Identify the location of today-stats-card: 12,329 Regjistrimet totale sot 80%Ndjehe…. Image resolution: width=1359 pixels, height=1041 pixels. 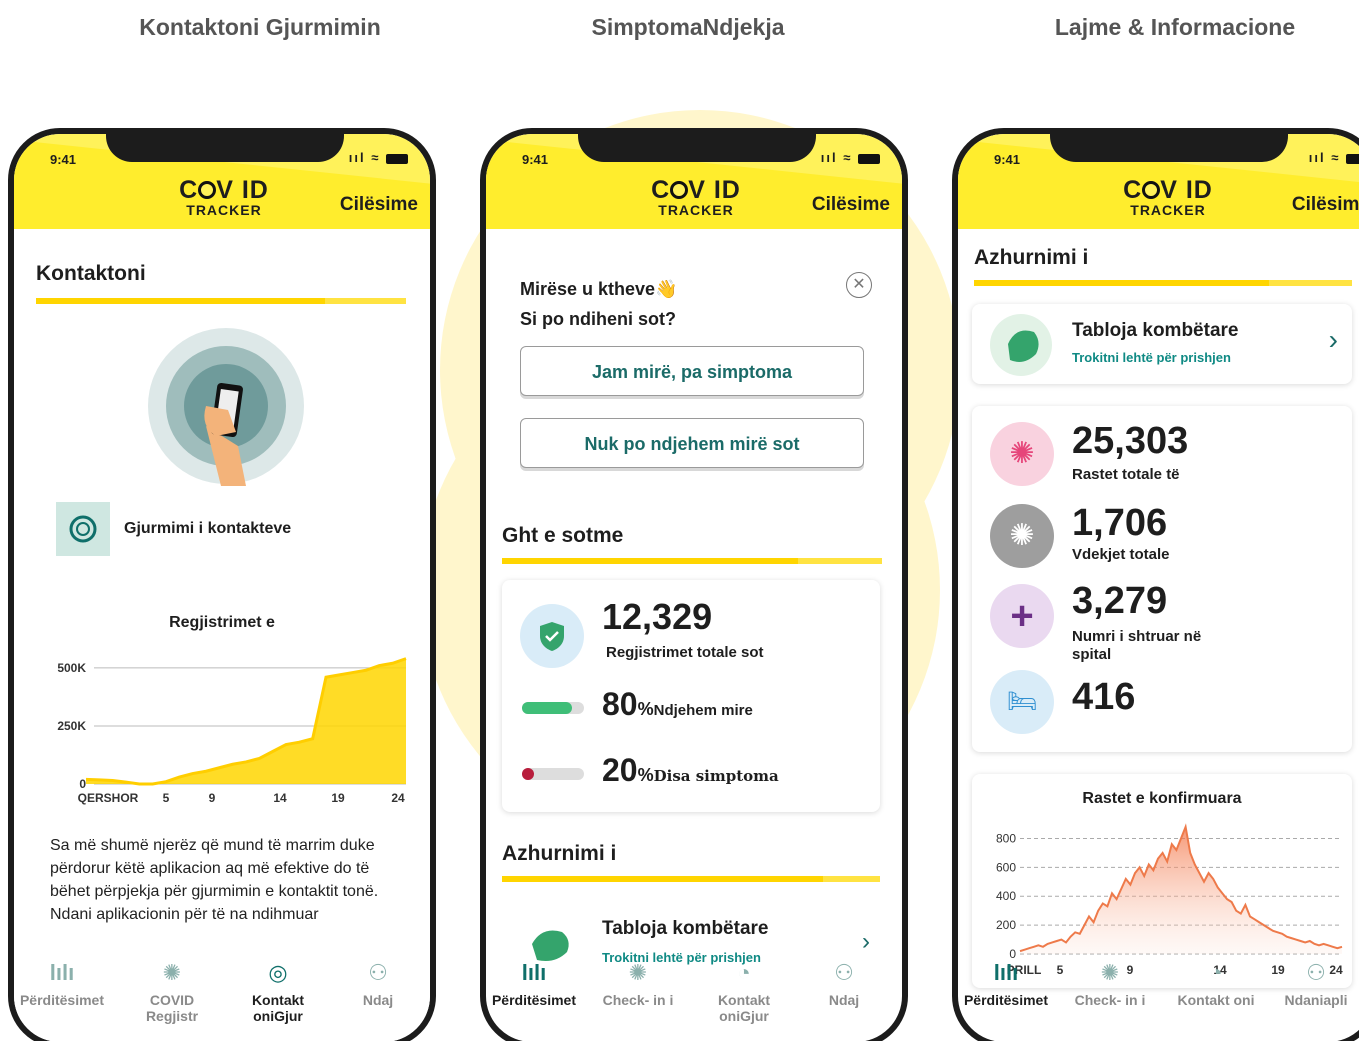
(691, 696).